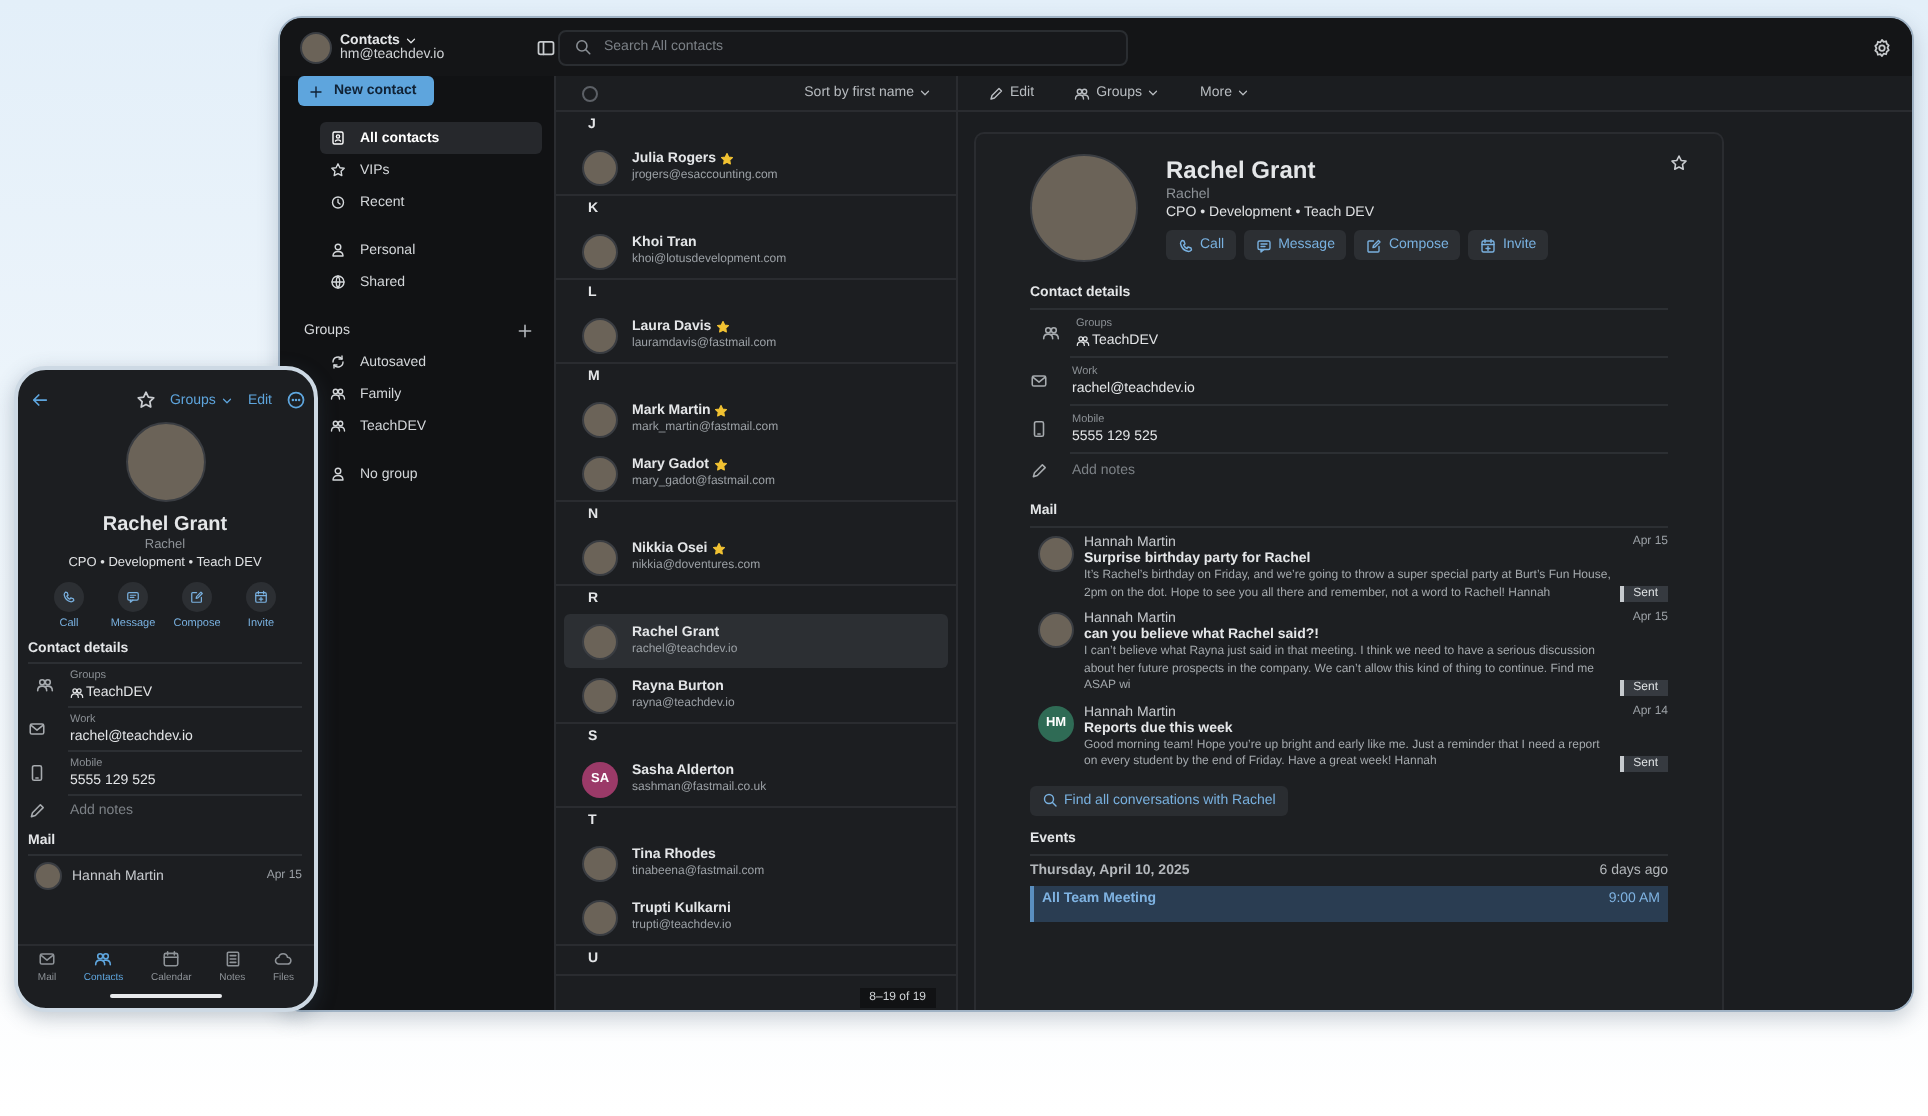 The width and height of the screenshot is (1928, 1116). What do you see at coordinates (546, 47) in the screenshot?
I see `sidebar-toggle-icon` at bounding box center [546, 47].